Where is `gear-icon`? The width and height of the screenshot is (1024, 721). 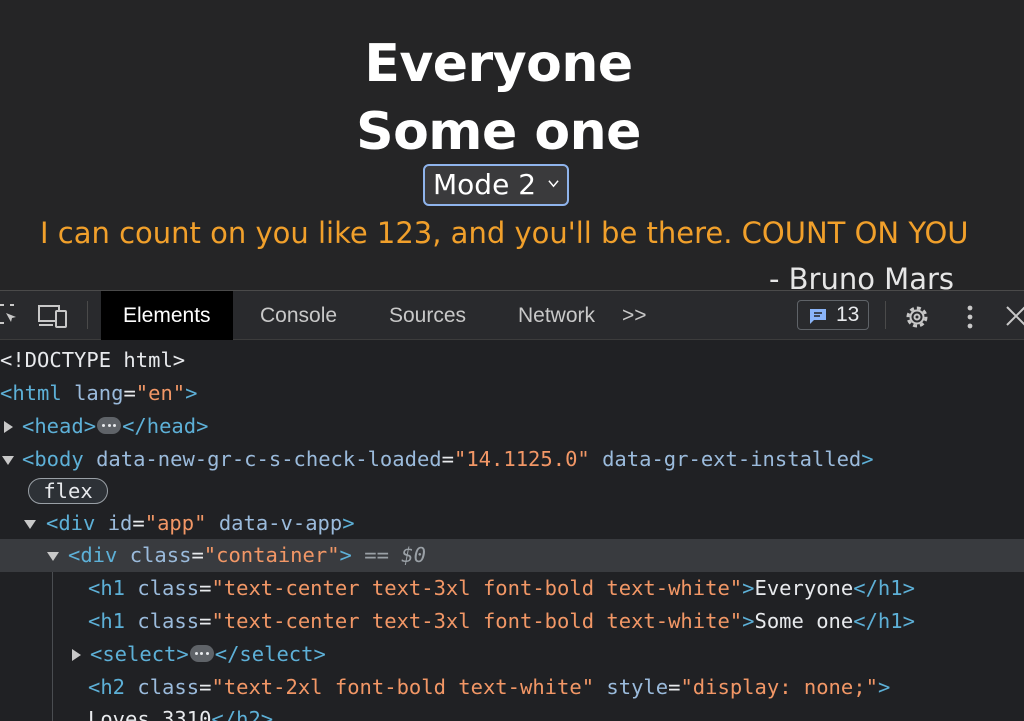 gear-icon is located at coordinates (917, 317).